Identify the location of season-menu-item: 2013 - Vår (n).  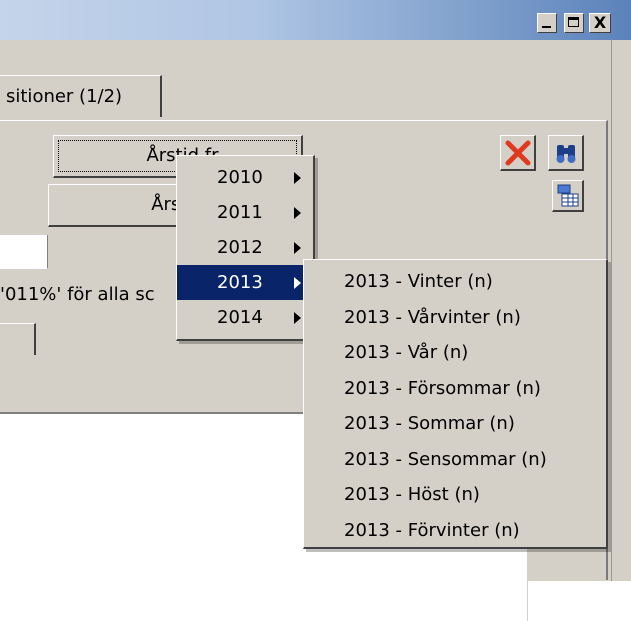
(455, 353).